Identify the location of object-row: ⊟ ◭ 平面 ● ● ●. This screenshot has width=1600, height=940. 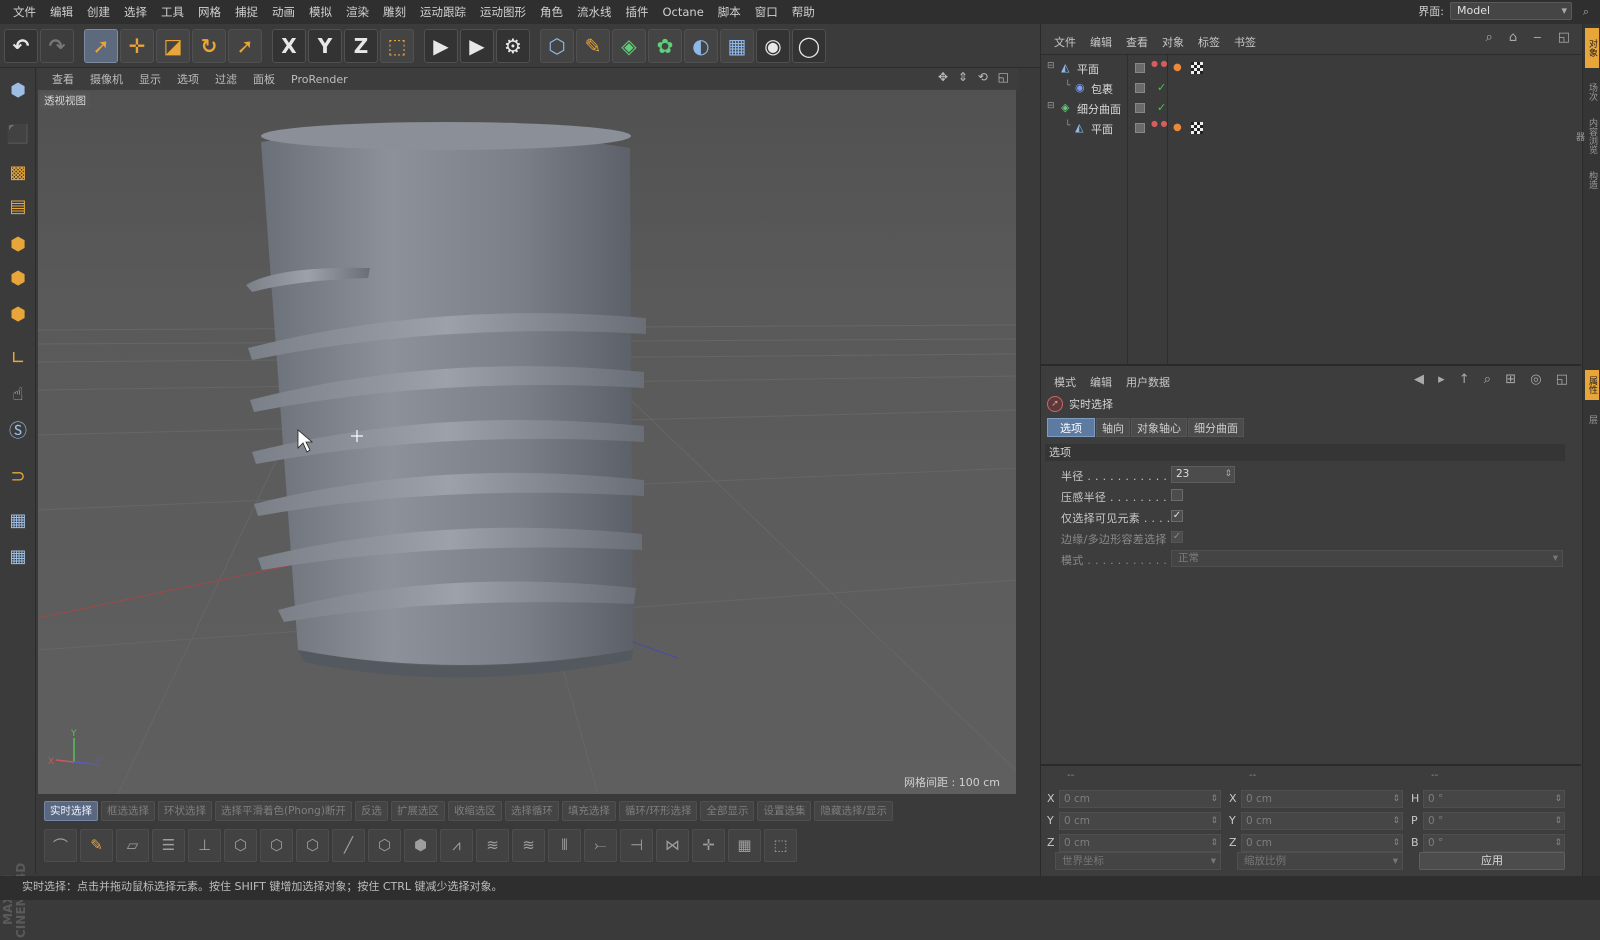
(1311, 69).